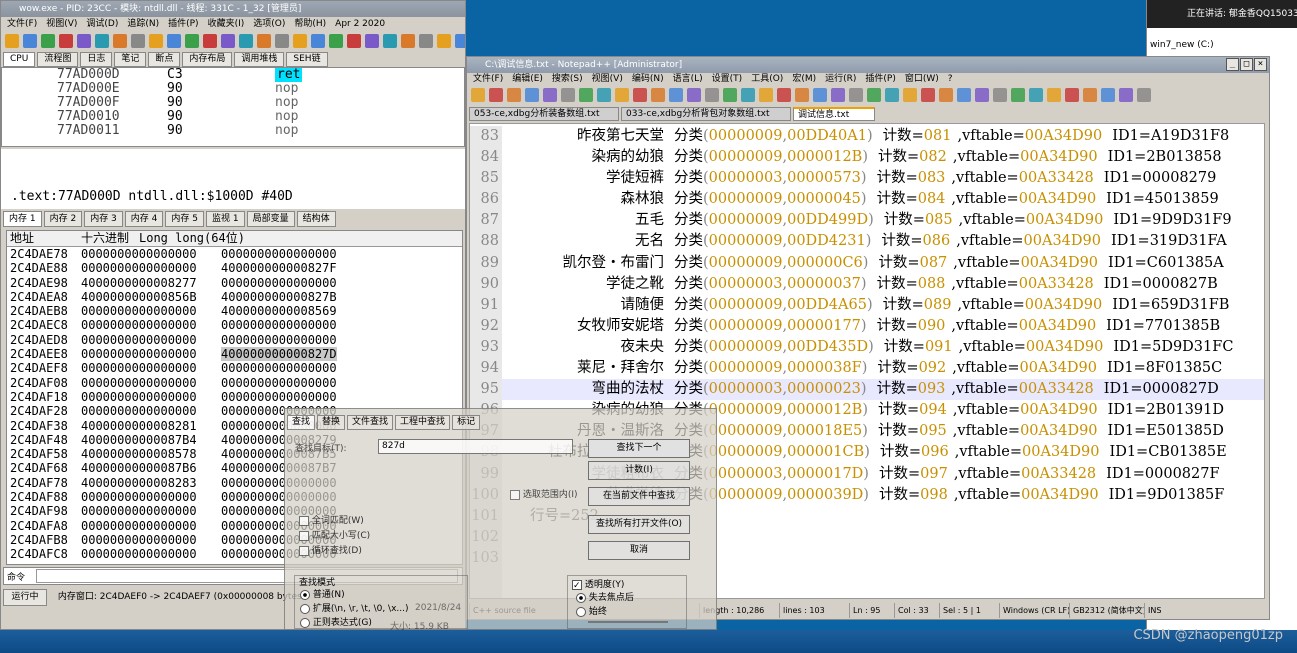  Describe the element at coordinates (234, 311) in the screenshot. I see `dump-row: 2C4DAEB8 0000000000000000 4000000000008569` at that location.